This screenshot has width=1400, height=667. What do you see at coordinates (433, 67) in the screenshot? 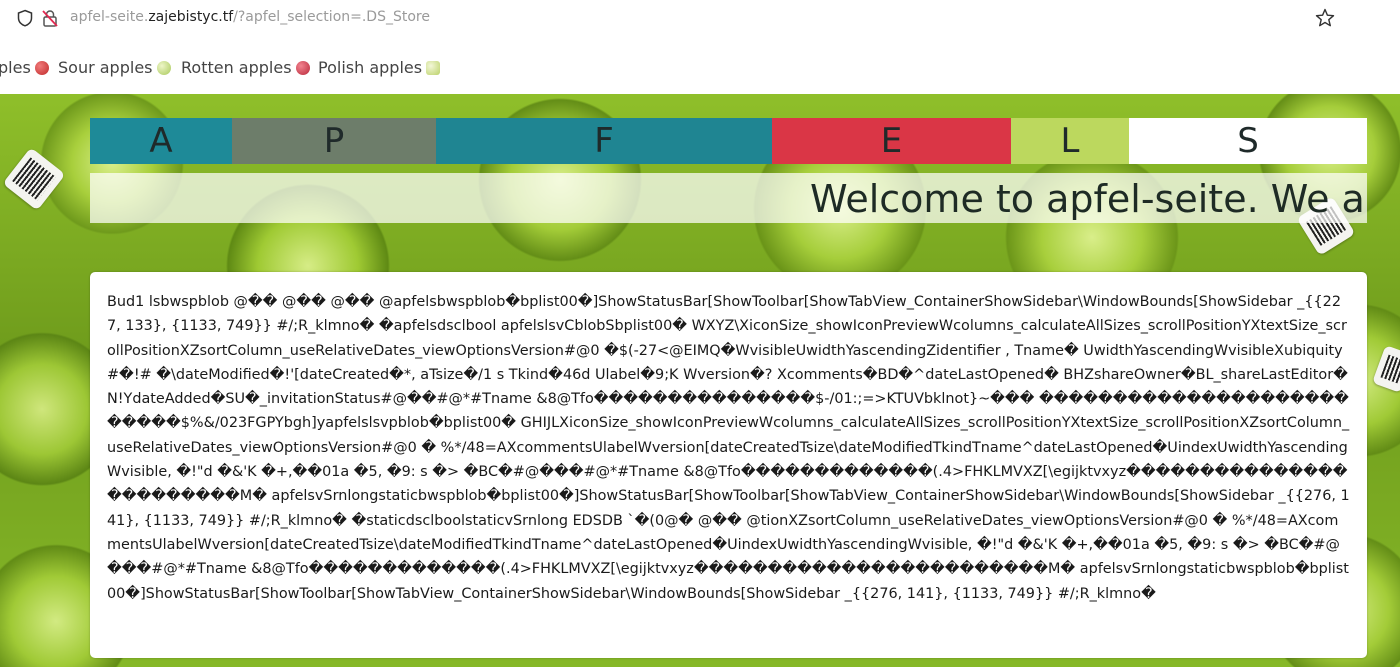
I see `polish-apple-icon` at bounding box center [433, 67].